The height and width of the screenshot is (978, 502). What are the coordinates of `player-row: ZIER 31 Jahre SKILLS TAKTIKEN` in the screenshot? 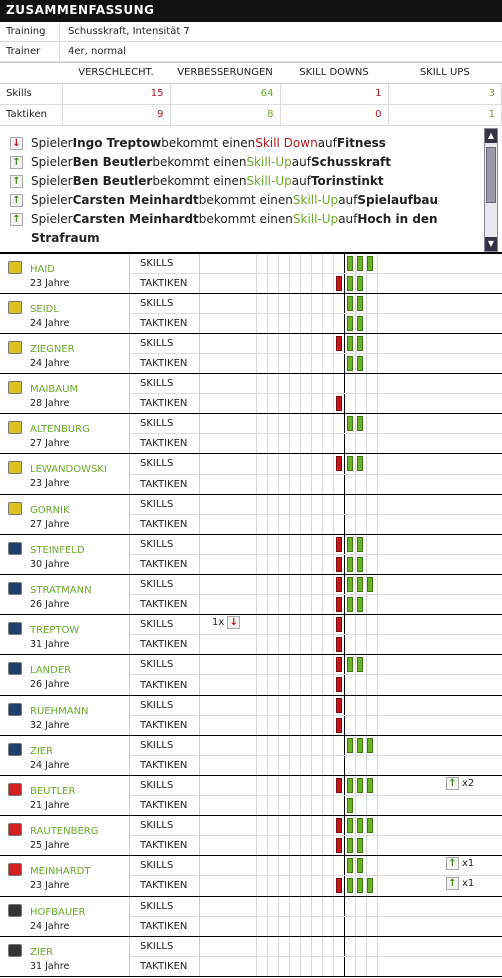 It's located at (251, 956).